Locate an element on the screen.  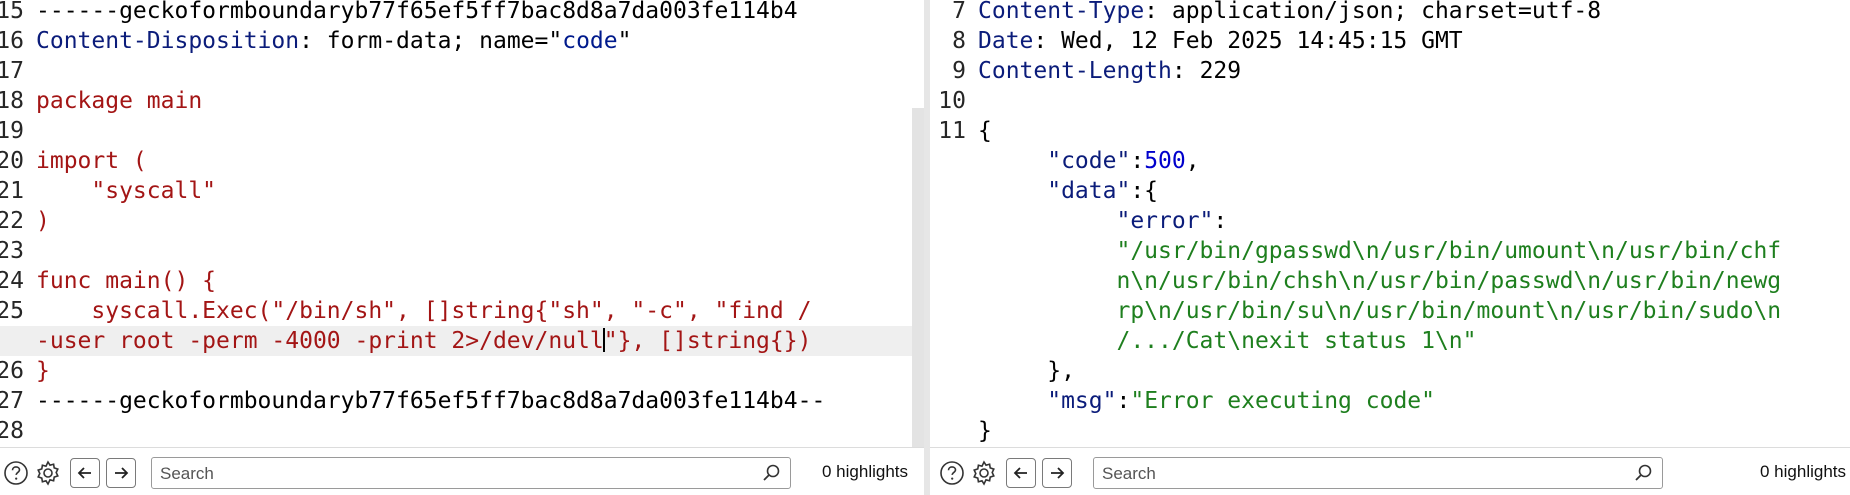
code-line: "msg":"Error executing code" is located at coordinates (1390, 401).